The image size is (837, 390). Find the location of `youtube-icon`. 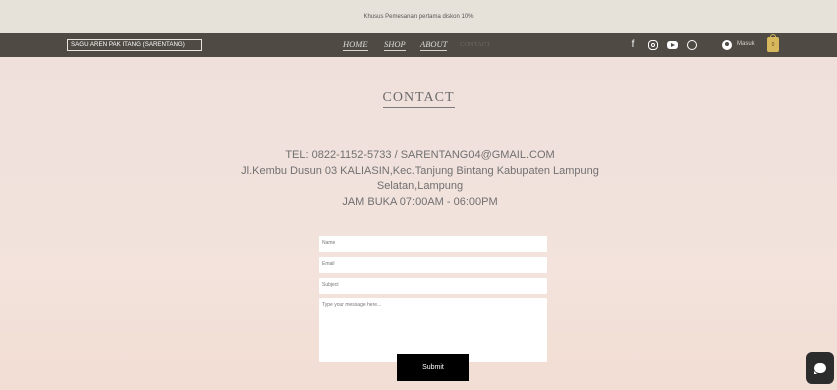

youtube-icon is located at coordinates (672, 45).